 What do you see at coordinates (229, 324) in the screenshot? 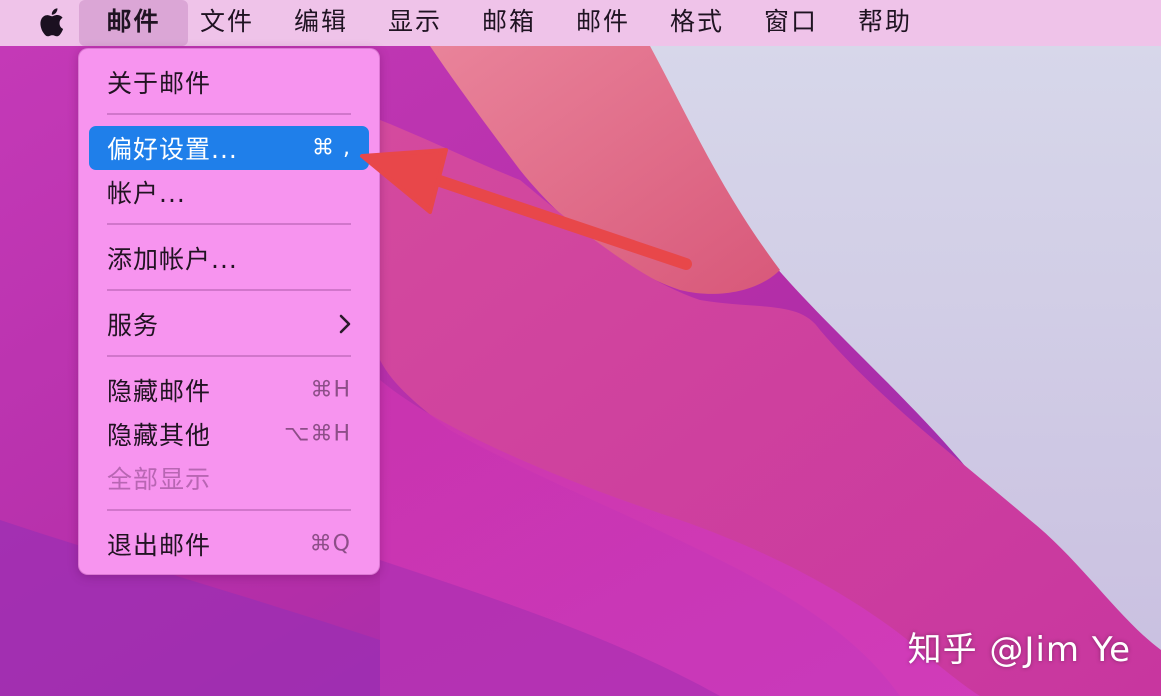
I see `menu-item-services: 服务` at bounding box center [229, 324].